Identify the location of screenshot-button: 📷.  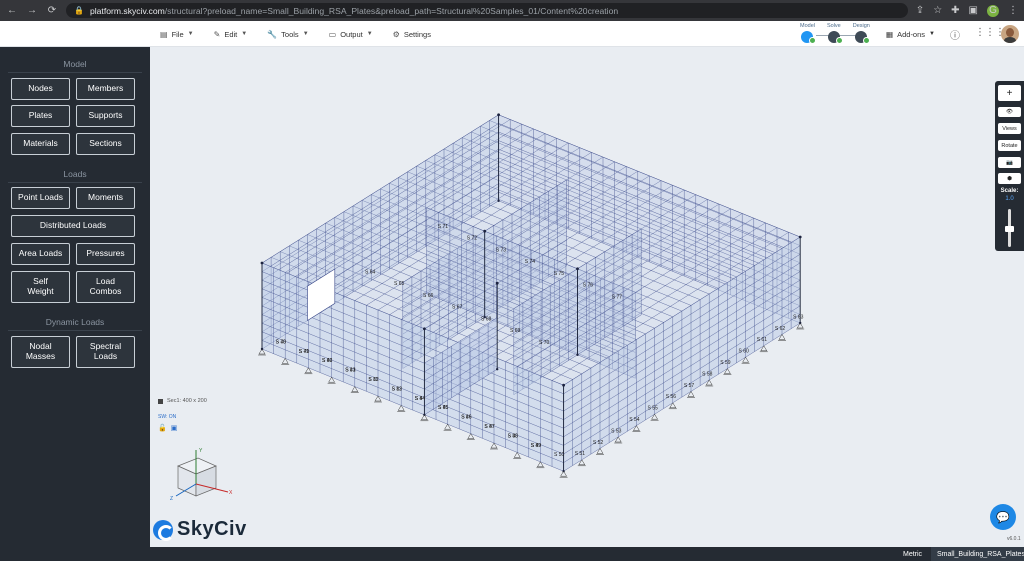
(1009, 162).